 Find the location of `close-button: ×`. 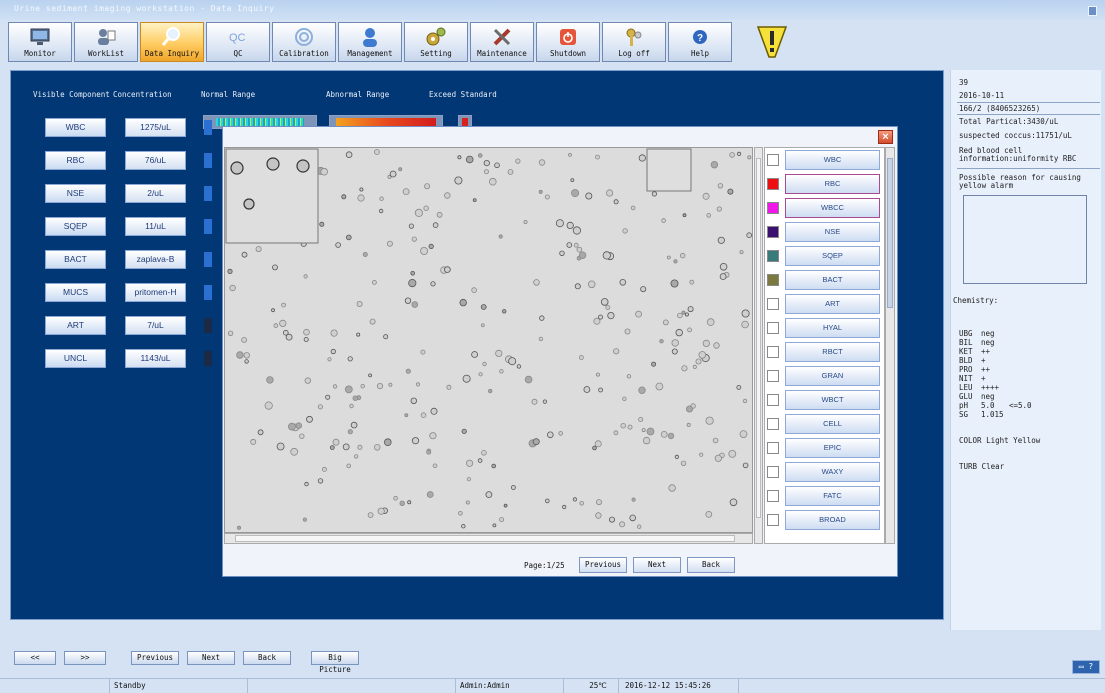

close-button: × is located at coordinates (885, 137).